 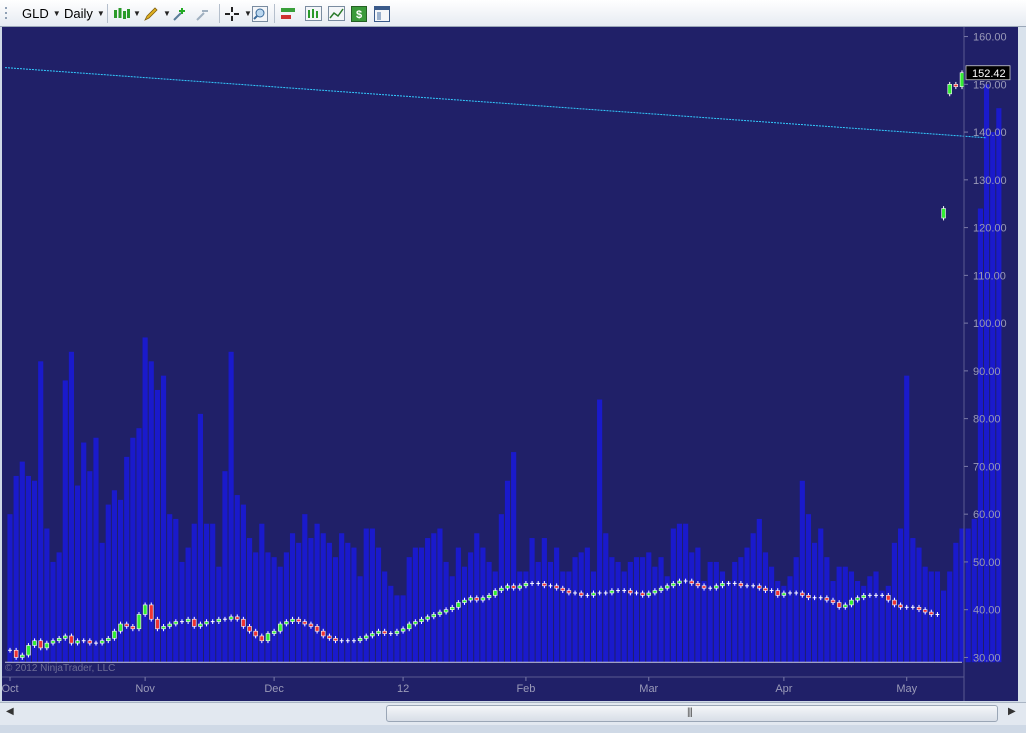 What do you see at coordinates (203, 13) in the screenshot?
I see `zoom-out-button` at bounding box center [203, 13].